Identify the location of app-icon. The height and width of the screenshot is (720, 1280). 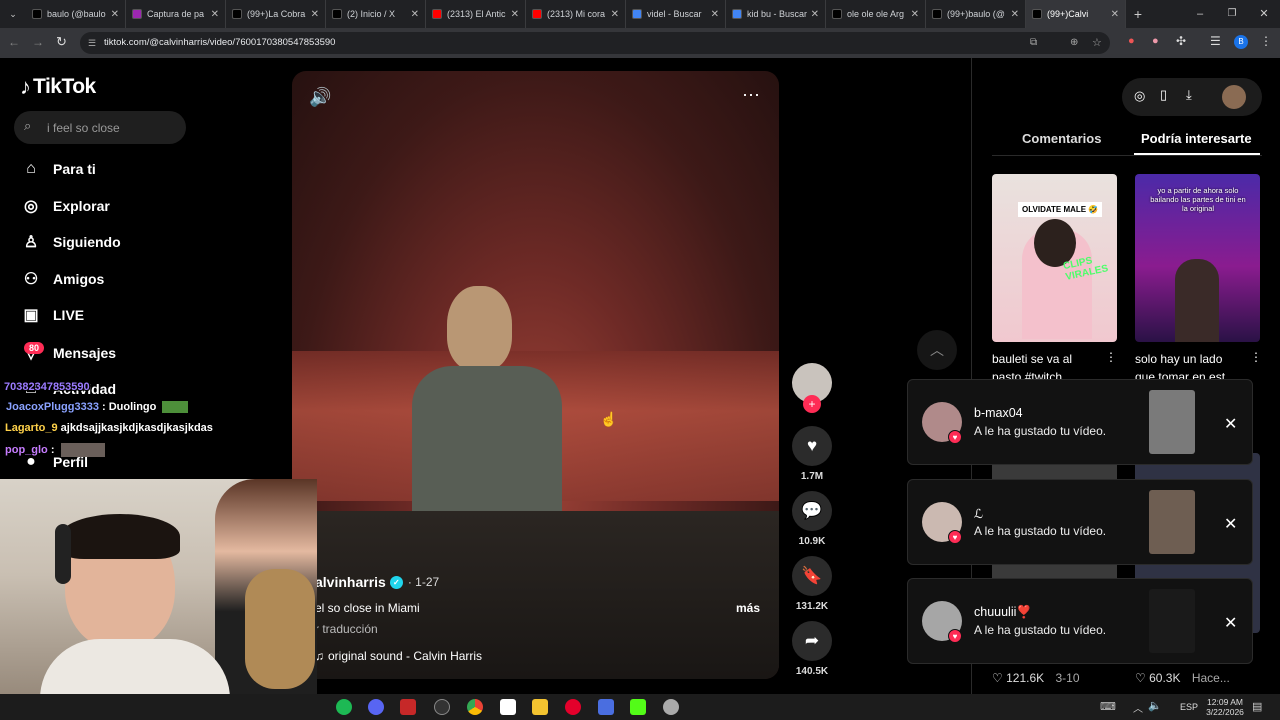
(508, 707).